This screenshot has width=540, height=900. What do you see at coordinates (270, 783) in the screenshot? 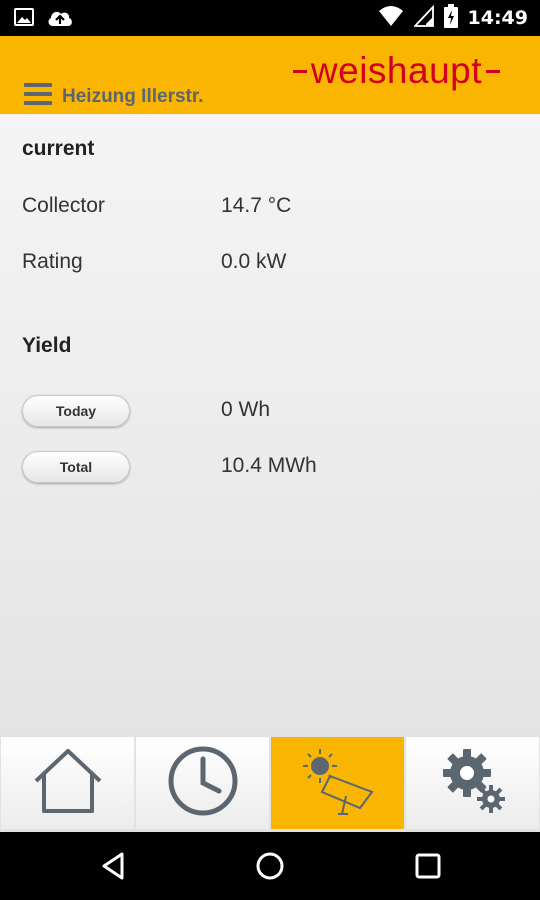
I see `bottom-tab-bar` at bounding box center [270, 783].